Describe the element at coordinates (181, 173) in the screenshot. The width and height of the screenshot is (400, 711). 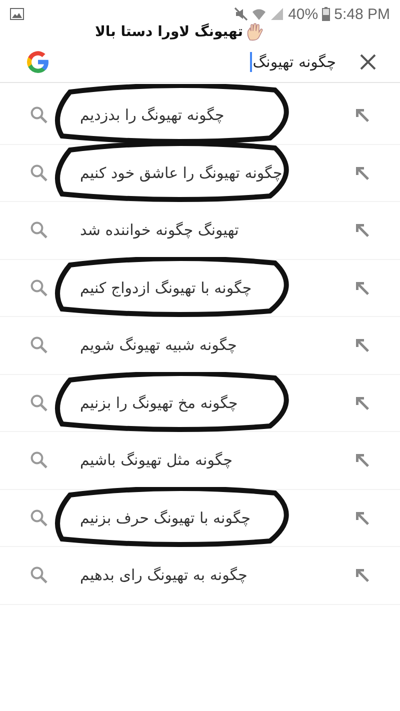
I see `suggestion-text: چگونه تهیونگ را عاشق خود کنیم` at that location.